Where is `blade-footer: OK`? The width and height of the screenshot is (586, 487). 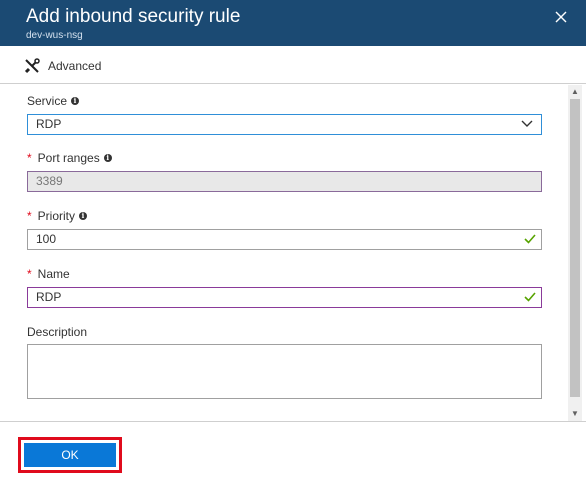 blade-footer: OK is located at coordinates (293, 454).